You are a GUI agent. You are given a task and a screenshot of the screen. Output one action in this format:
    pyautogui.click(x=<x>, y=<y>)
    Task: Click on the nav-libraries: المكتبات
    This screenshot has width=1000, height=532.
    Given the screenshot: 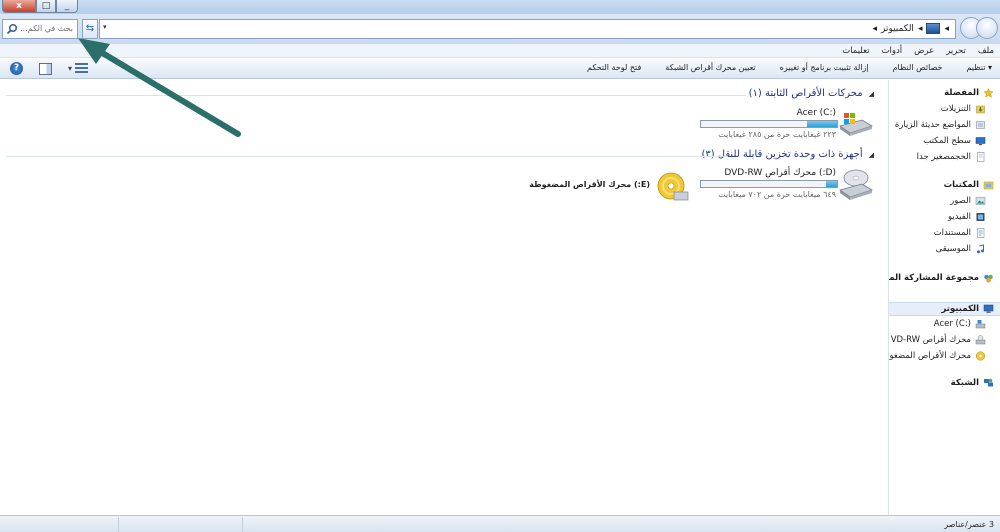 What is the action you would take?
    pyautogui.click(x=969, y=185)
    